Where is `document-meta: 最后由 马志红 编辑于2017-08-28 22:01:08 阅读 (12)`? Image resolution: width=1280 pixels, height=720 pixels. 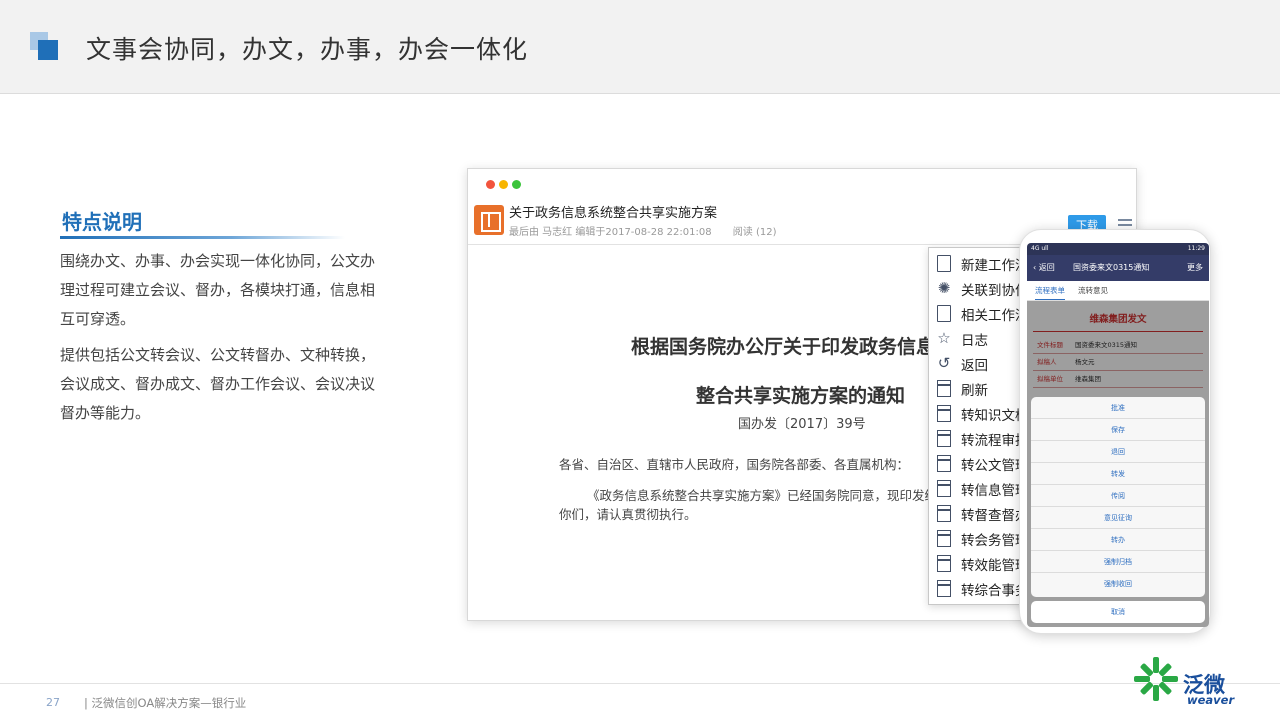
document-meta: 最后由 马志红 编辑于2017-08-28 22:01:08 阅读 (12) is located at coordinates (651, 230).